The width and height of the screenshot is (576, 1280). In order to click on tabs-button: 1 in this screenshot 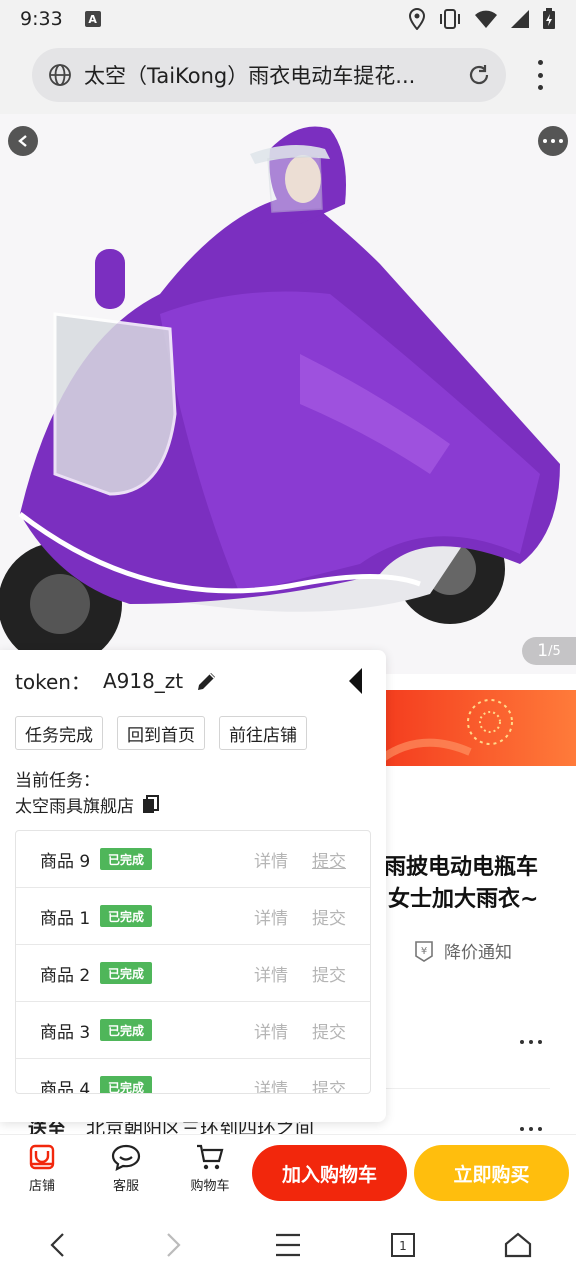, I will do `click(403, 1245)`.